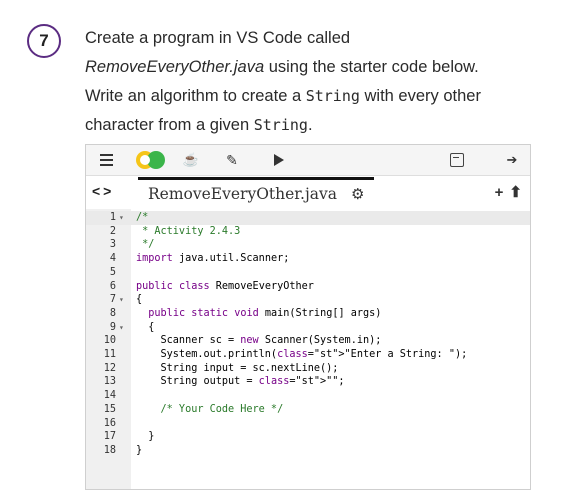 The height and width of the screenshot is (499, 578). I want to click on instruction-text: character from a given, so click(169, 125).